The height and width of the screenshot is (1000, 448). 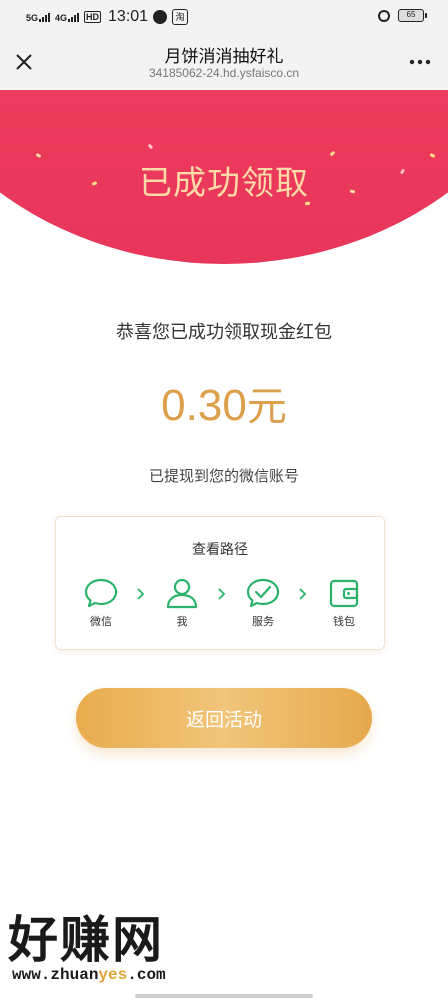 I want to click on status-right: 65, so click(x=402, y=15).